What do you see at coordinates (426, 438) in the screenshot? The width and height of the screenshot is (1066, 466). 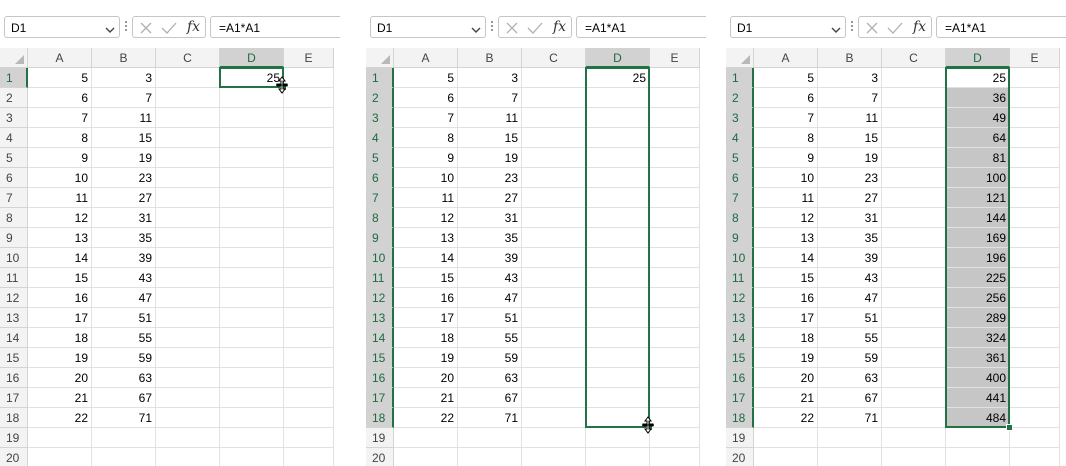 I see `cell-a19` at bounding box center [426, 438].